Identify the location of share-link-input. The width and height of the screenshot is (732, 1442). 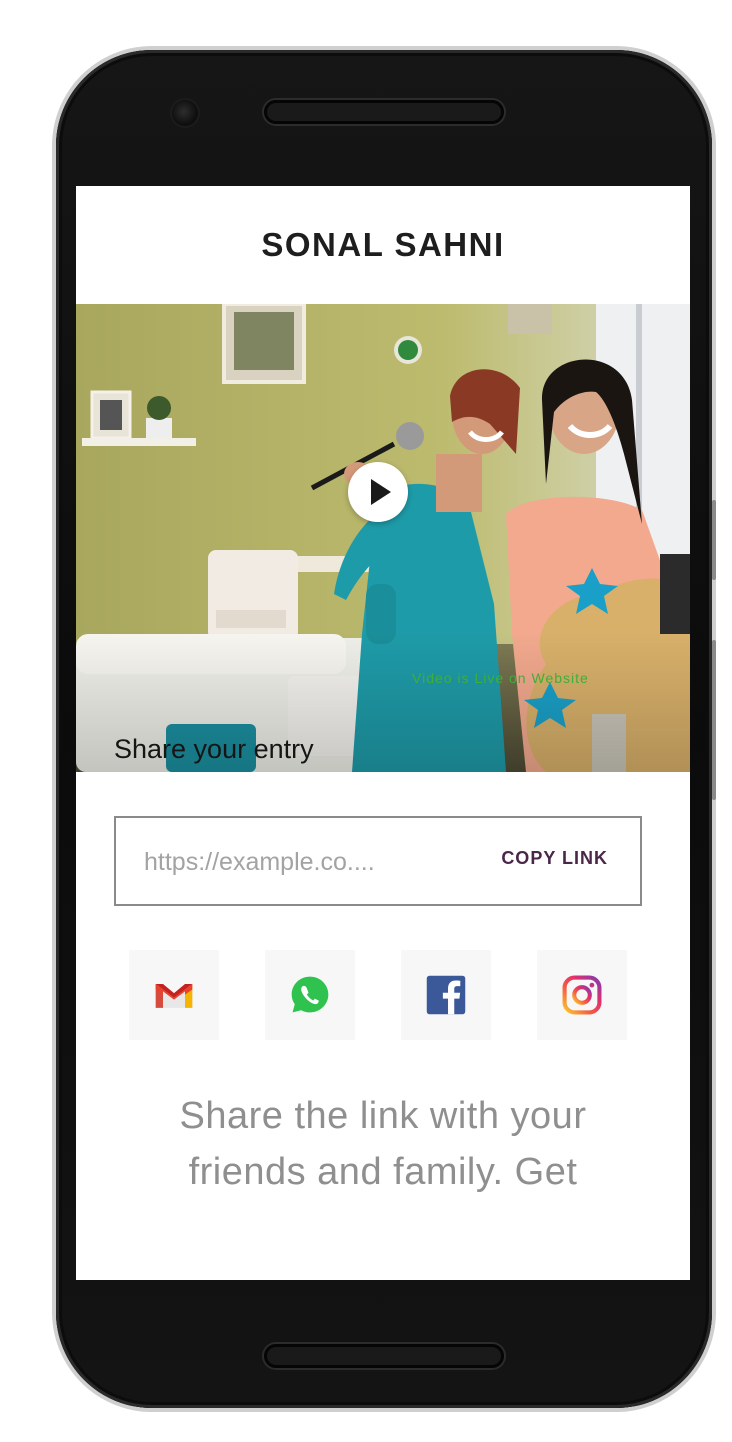
(294, 862).